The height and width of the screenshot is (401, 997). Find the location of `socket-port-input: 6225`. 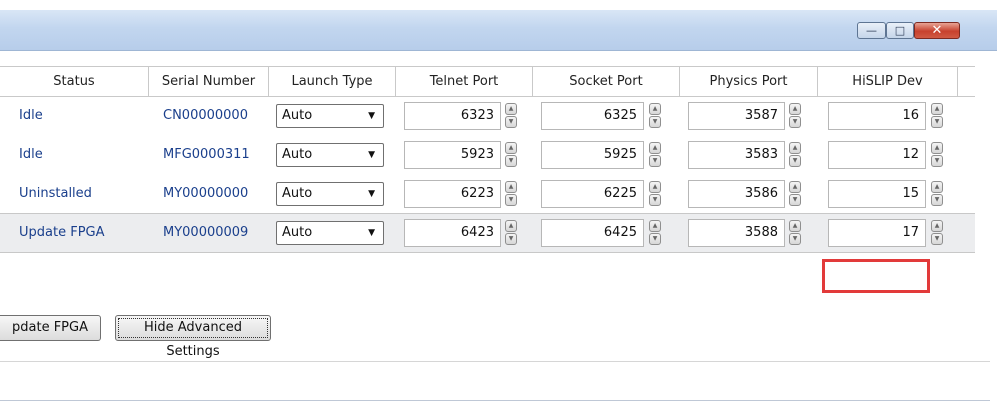

socket-port-input: 6225 is located at coordinates (592, 194).